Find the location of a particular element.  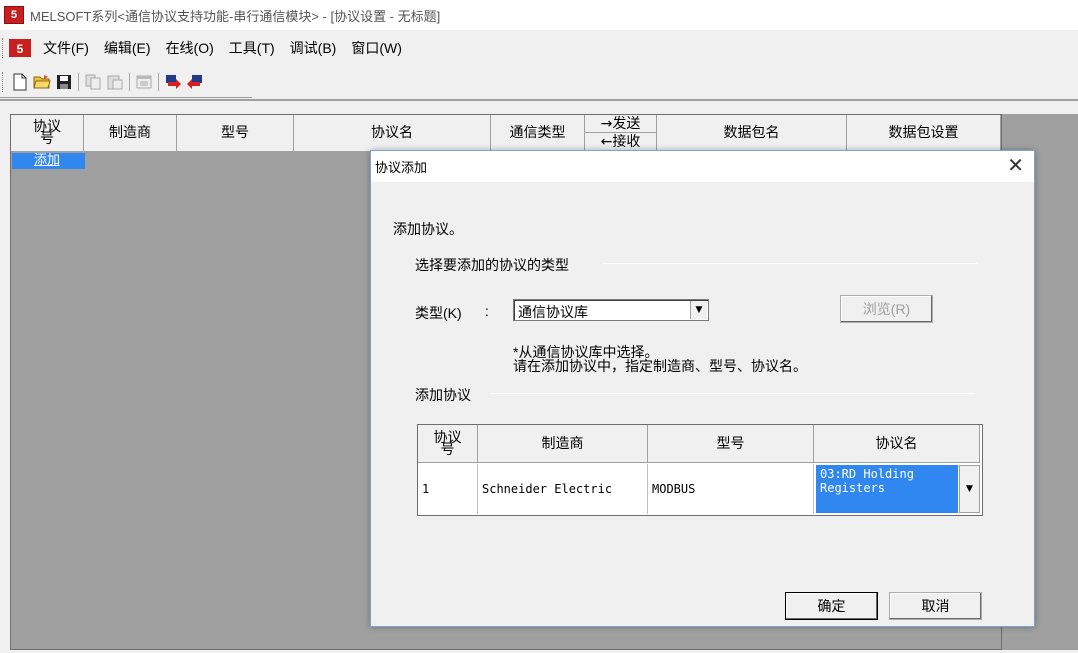

group-type-divider is located at coordinates (790, 263).